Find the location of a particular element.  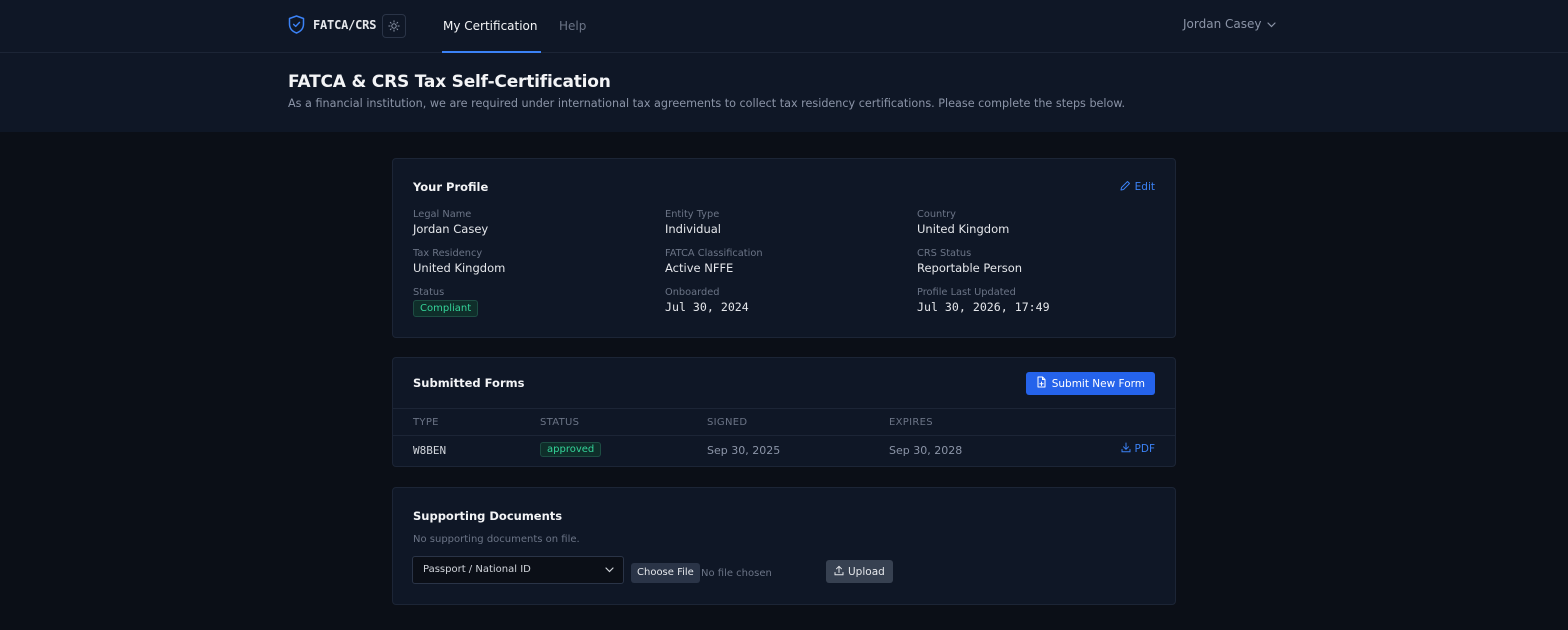

document-type-value: Passport / National ID is located at coordinates (477, 569).